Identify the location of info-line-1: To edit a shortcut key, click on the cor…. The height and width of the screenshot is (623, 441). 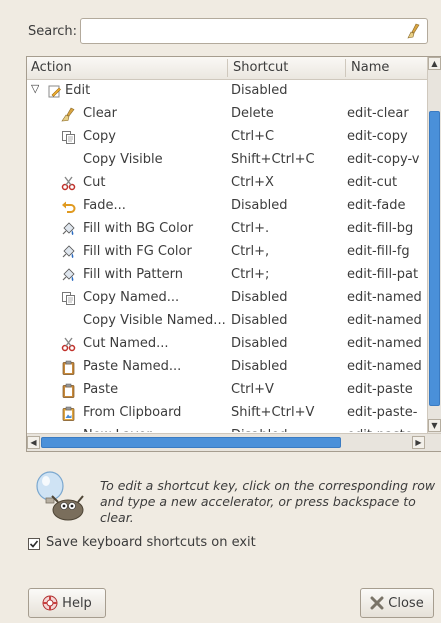
(268, 485).